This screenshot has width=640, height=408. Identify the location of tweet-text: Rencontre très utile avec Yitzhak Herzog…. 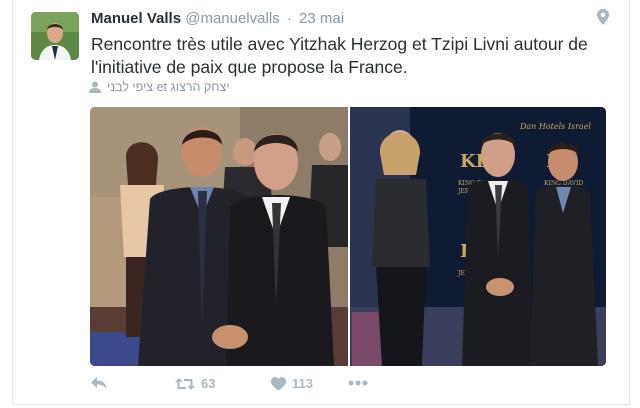
(339, 55).